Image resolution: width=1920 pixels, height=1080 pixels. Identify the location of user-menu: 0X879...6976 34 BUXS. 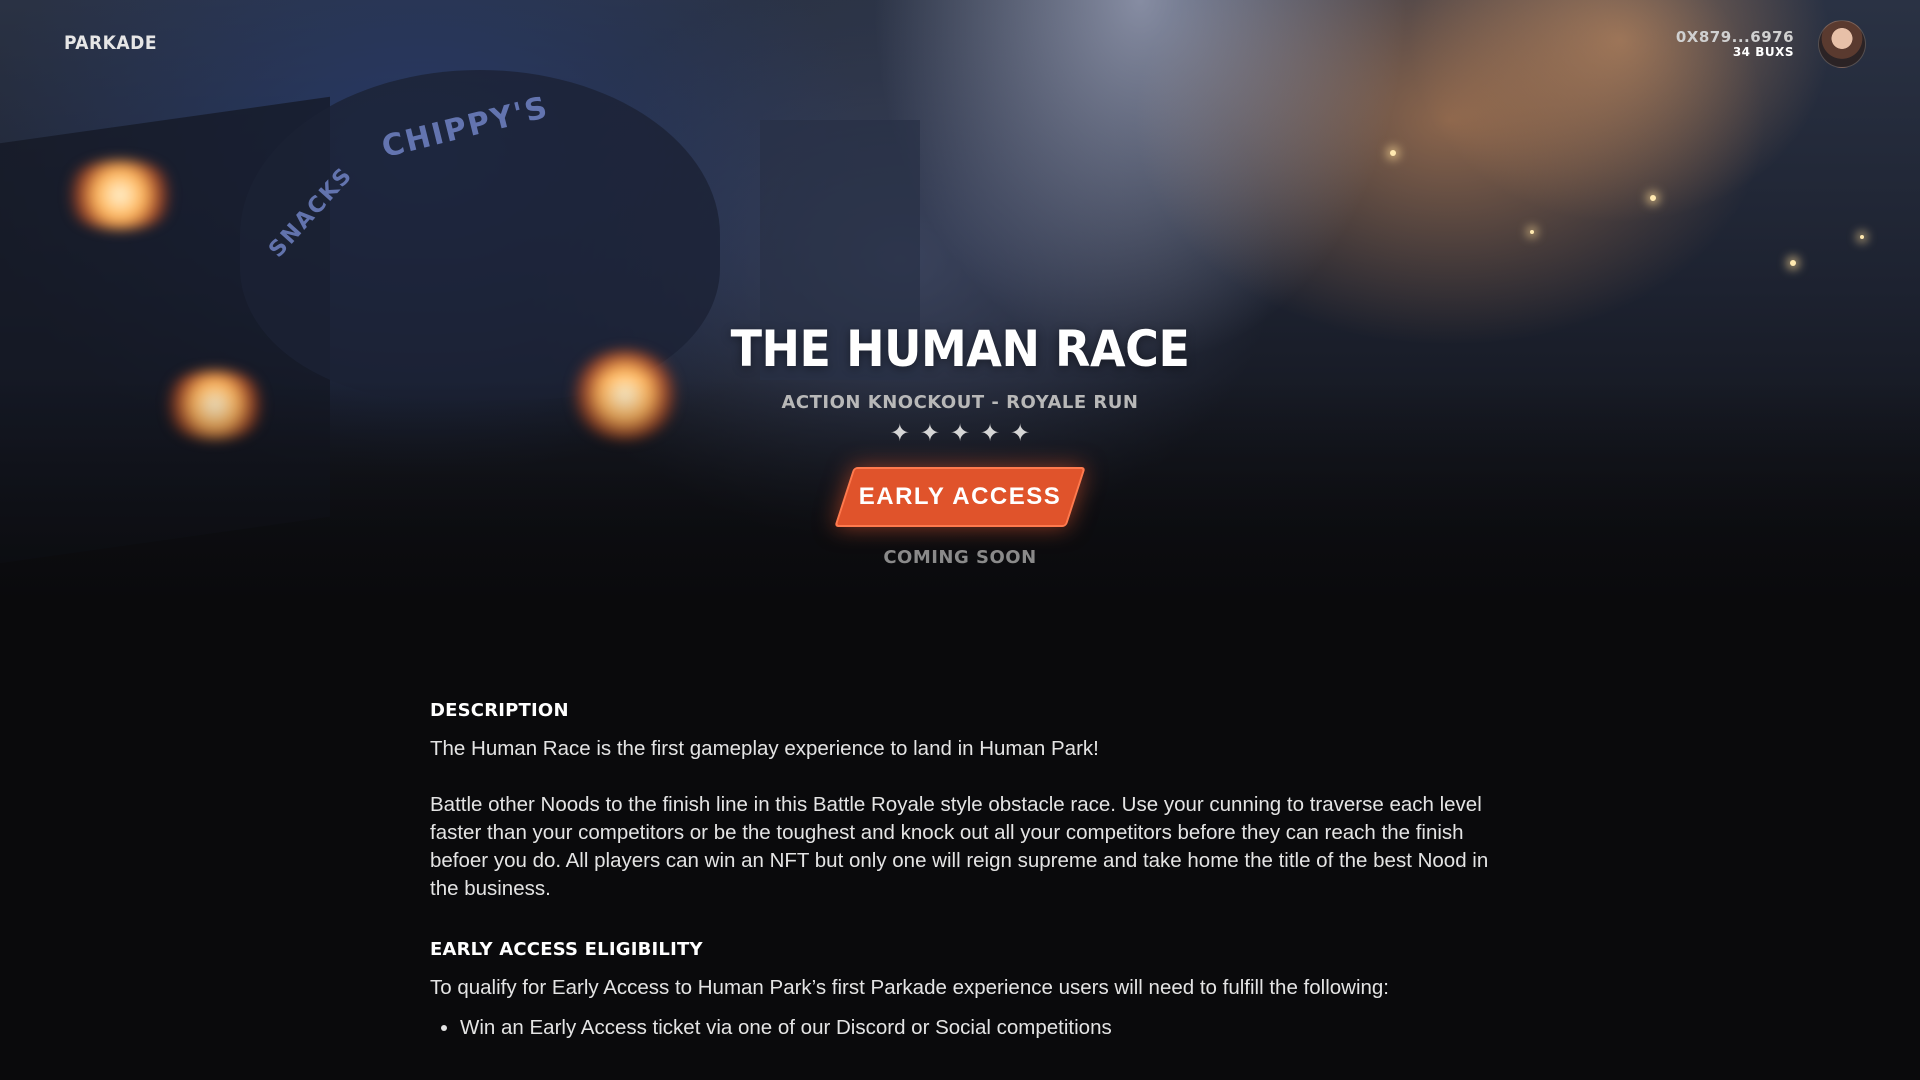
(1771, 44).